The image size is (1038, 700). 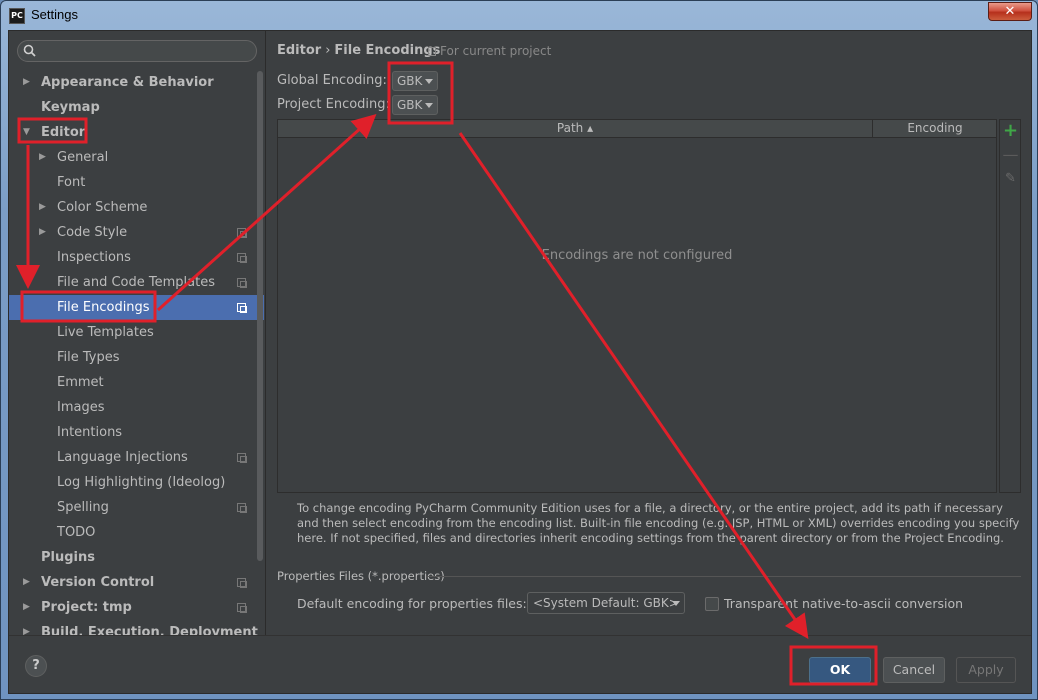 I want to click on sidebar-item-intentions: Intentions, so click(x=136, y=432).